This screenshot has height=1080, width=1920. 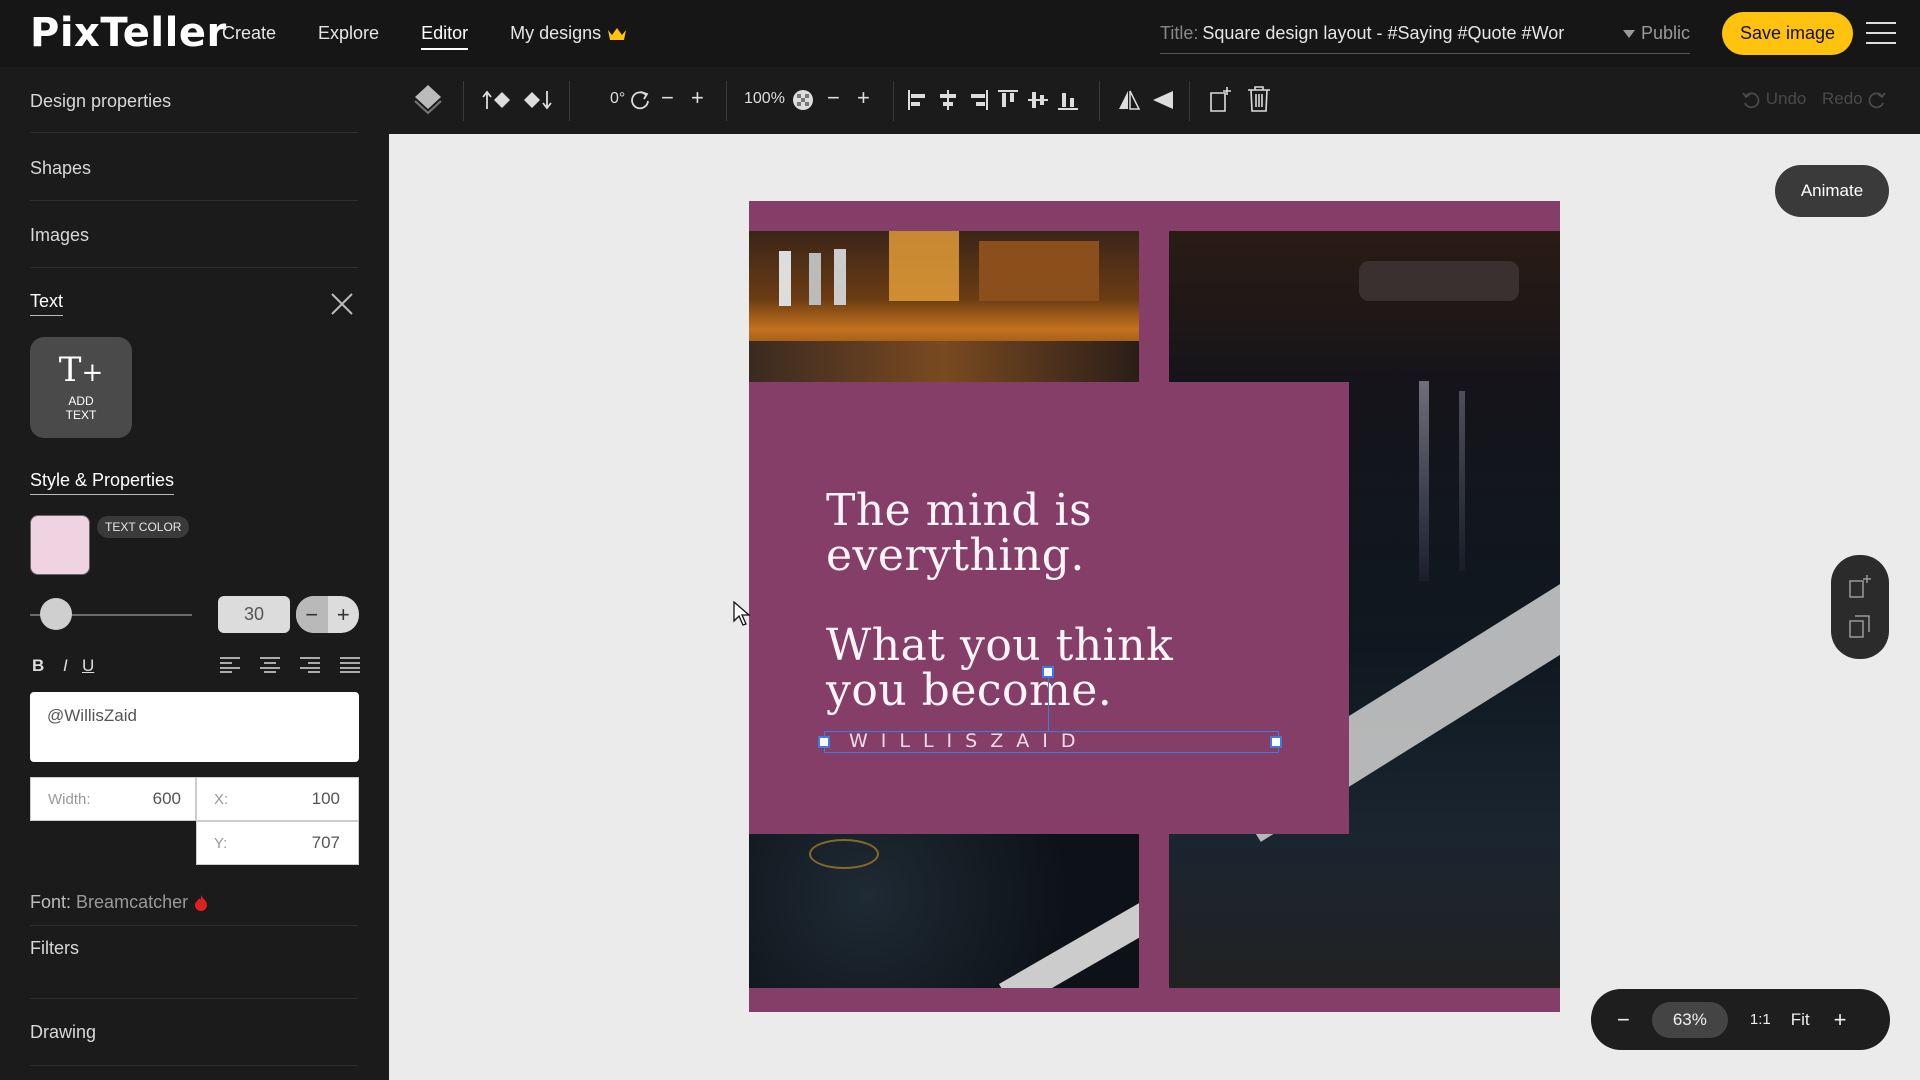 What do you see at coordinates (88, 666) in the screenshot?
I see `underline-button: U` at bounding box center [88, 666].